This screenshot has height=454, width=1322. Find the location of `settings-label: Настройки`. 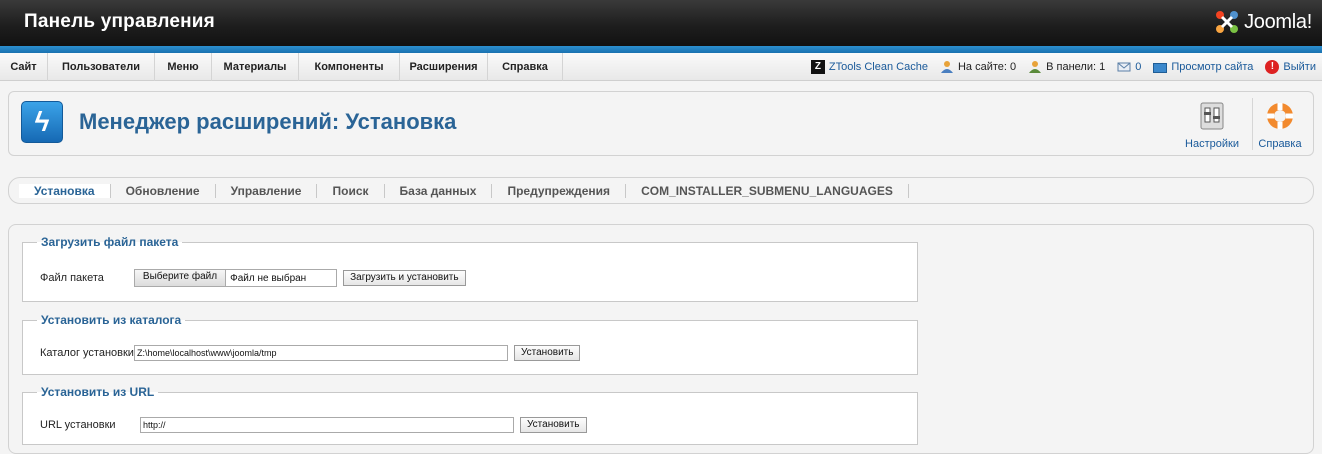

settings-label: Настройки is located at coordinates (1212, 144).